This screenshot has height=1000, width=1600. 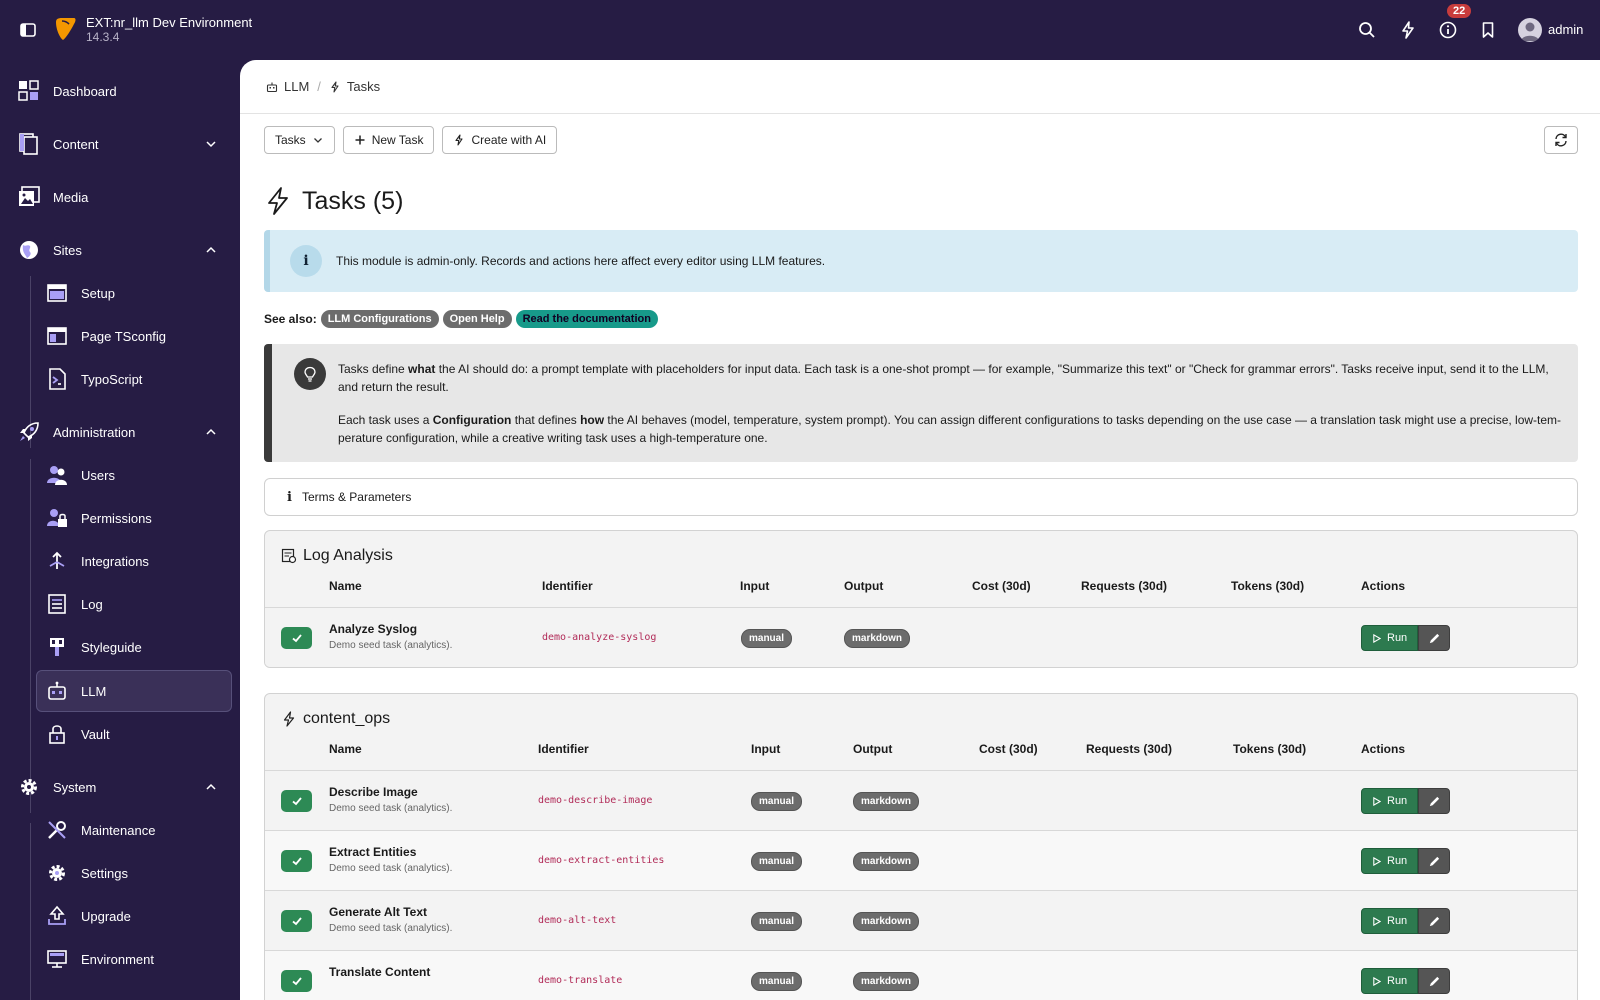 What do you see at coordinates (120, 830) in the screenshot?
I see `sidebar-item-maintenance: Maintenance` at bounding box center [120, 830].